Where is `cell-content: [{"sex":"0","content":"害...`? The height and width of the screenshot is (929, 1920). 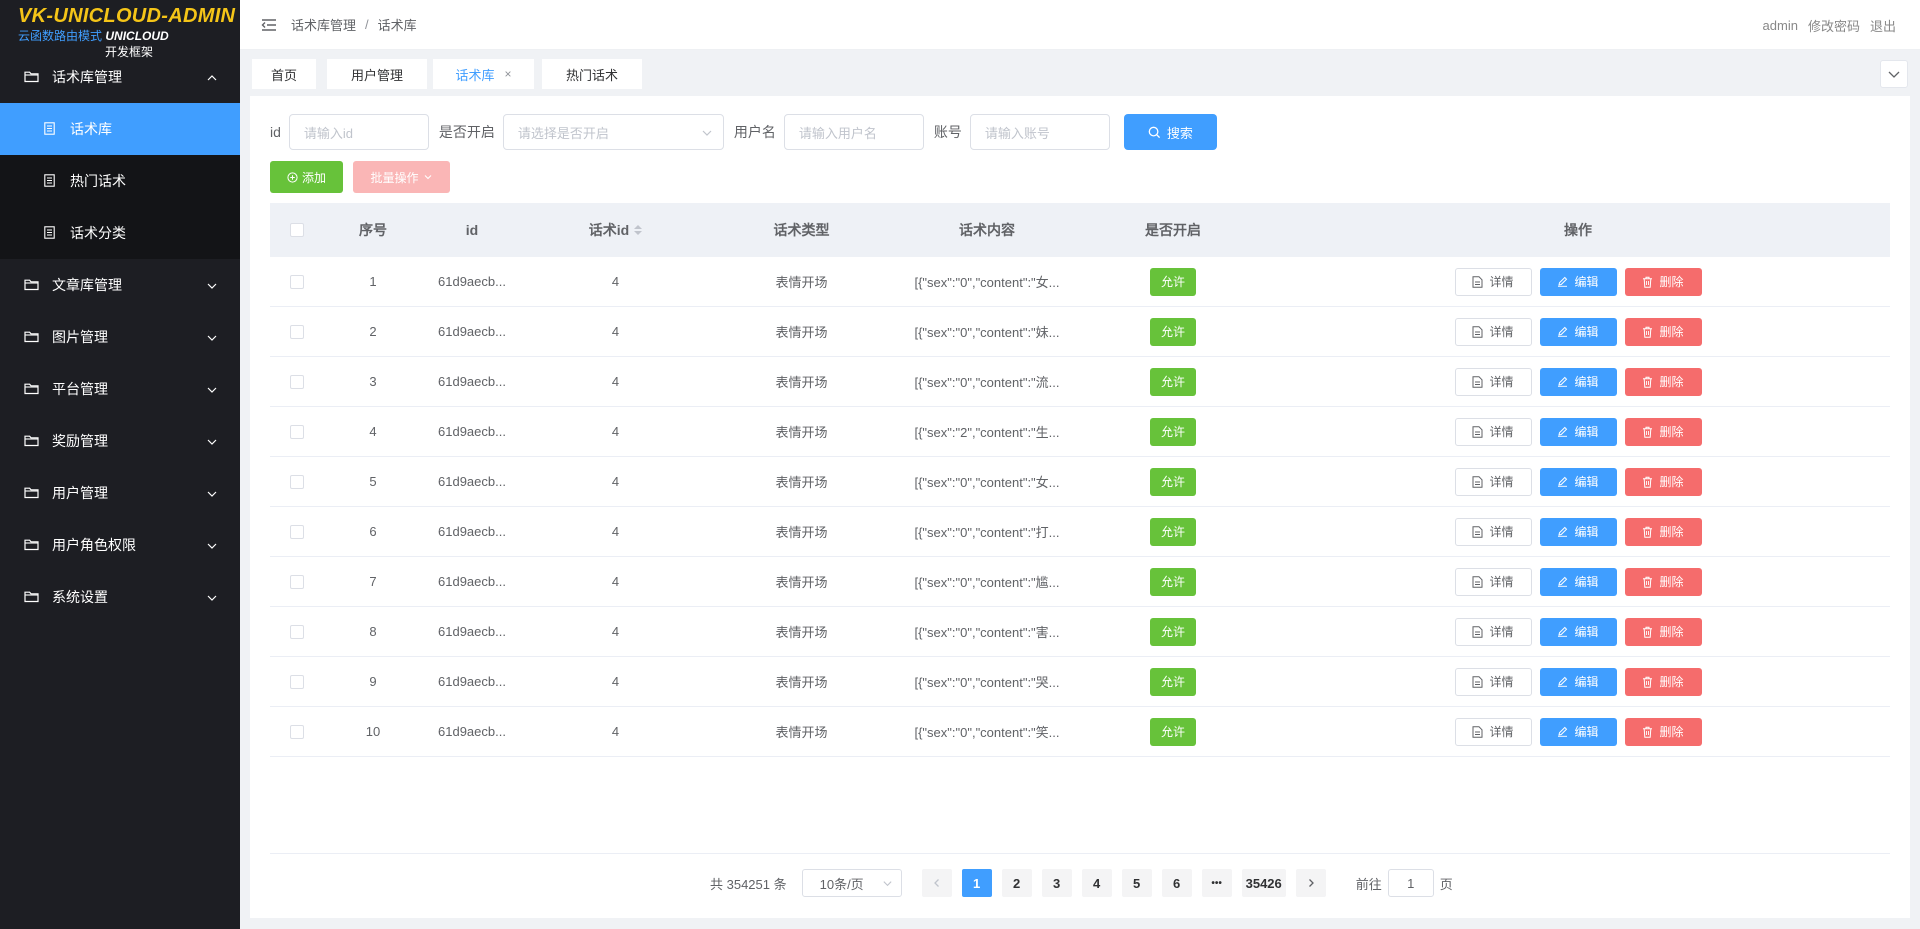
cell-content: [{"sex":"0","content":"害... is located at coordinates (987, 632).